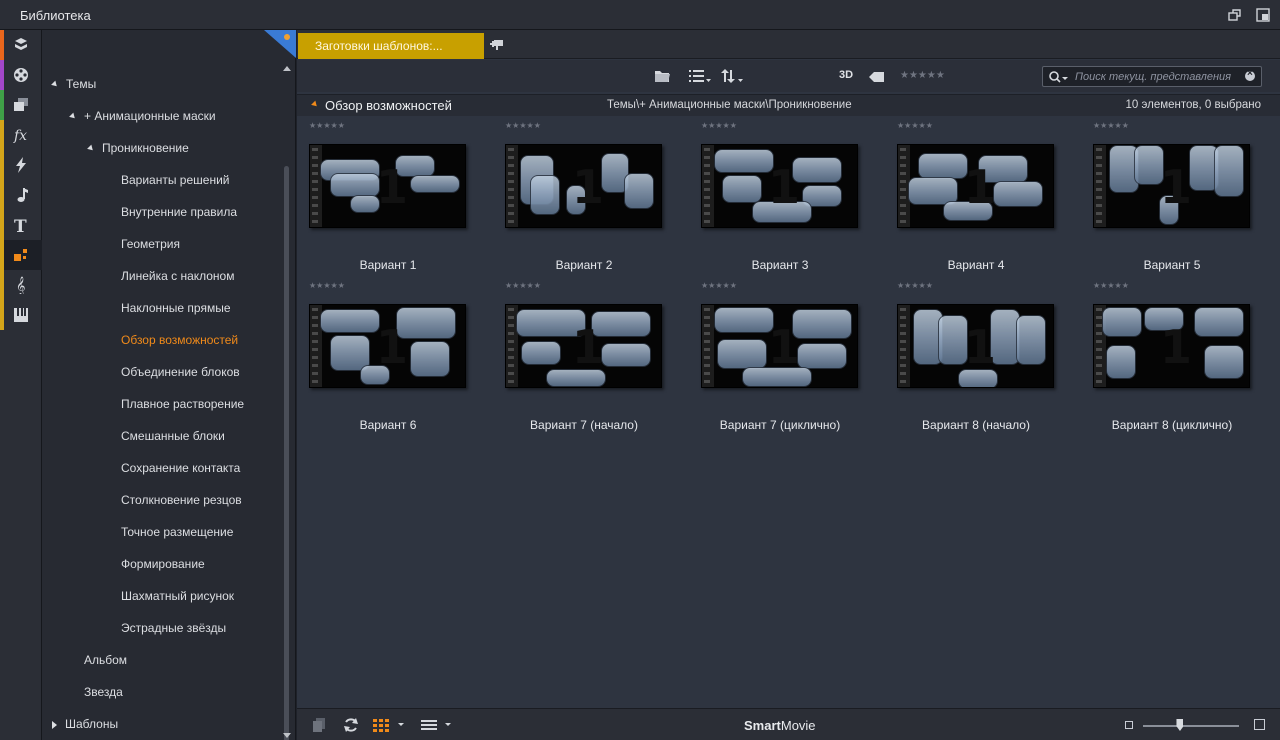  I want to click on tree-item: Звезда, so click(103, 692).